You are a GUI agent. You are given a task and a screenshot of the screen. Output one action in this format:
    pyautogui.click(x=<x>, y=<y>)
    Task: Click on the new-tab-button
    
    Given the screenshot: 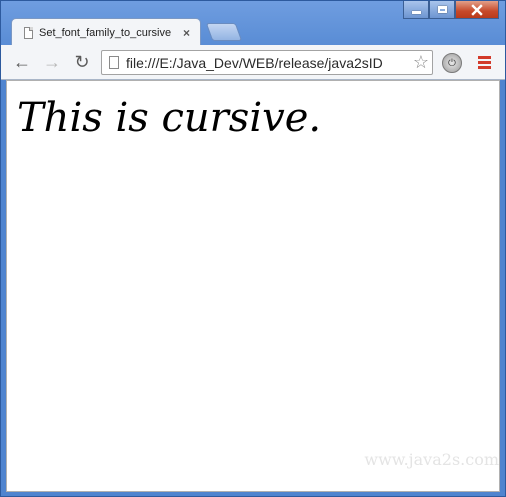 What is the action you would take?
    pyautogui.click(x=224, y=32)
    